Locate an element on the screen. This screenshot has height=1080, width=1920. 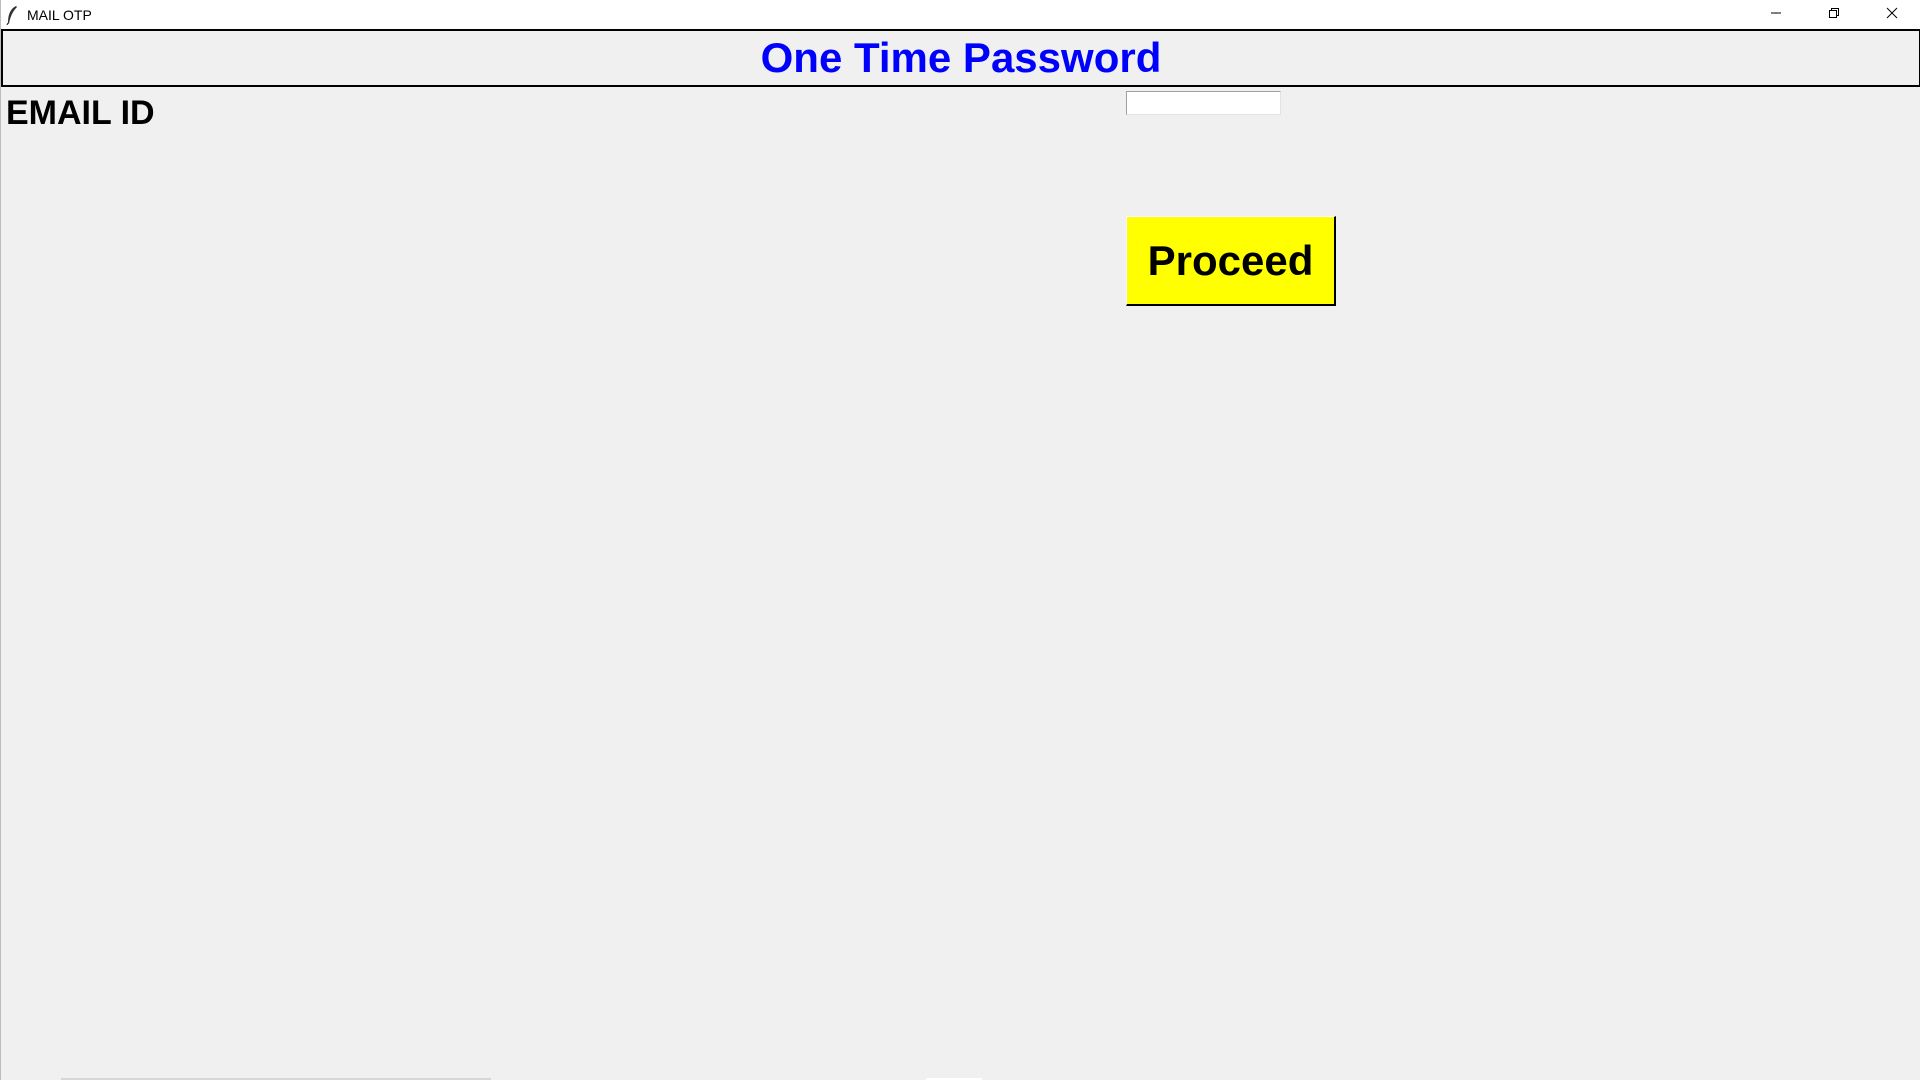
feather-icon is located at coordinates (12, 15).